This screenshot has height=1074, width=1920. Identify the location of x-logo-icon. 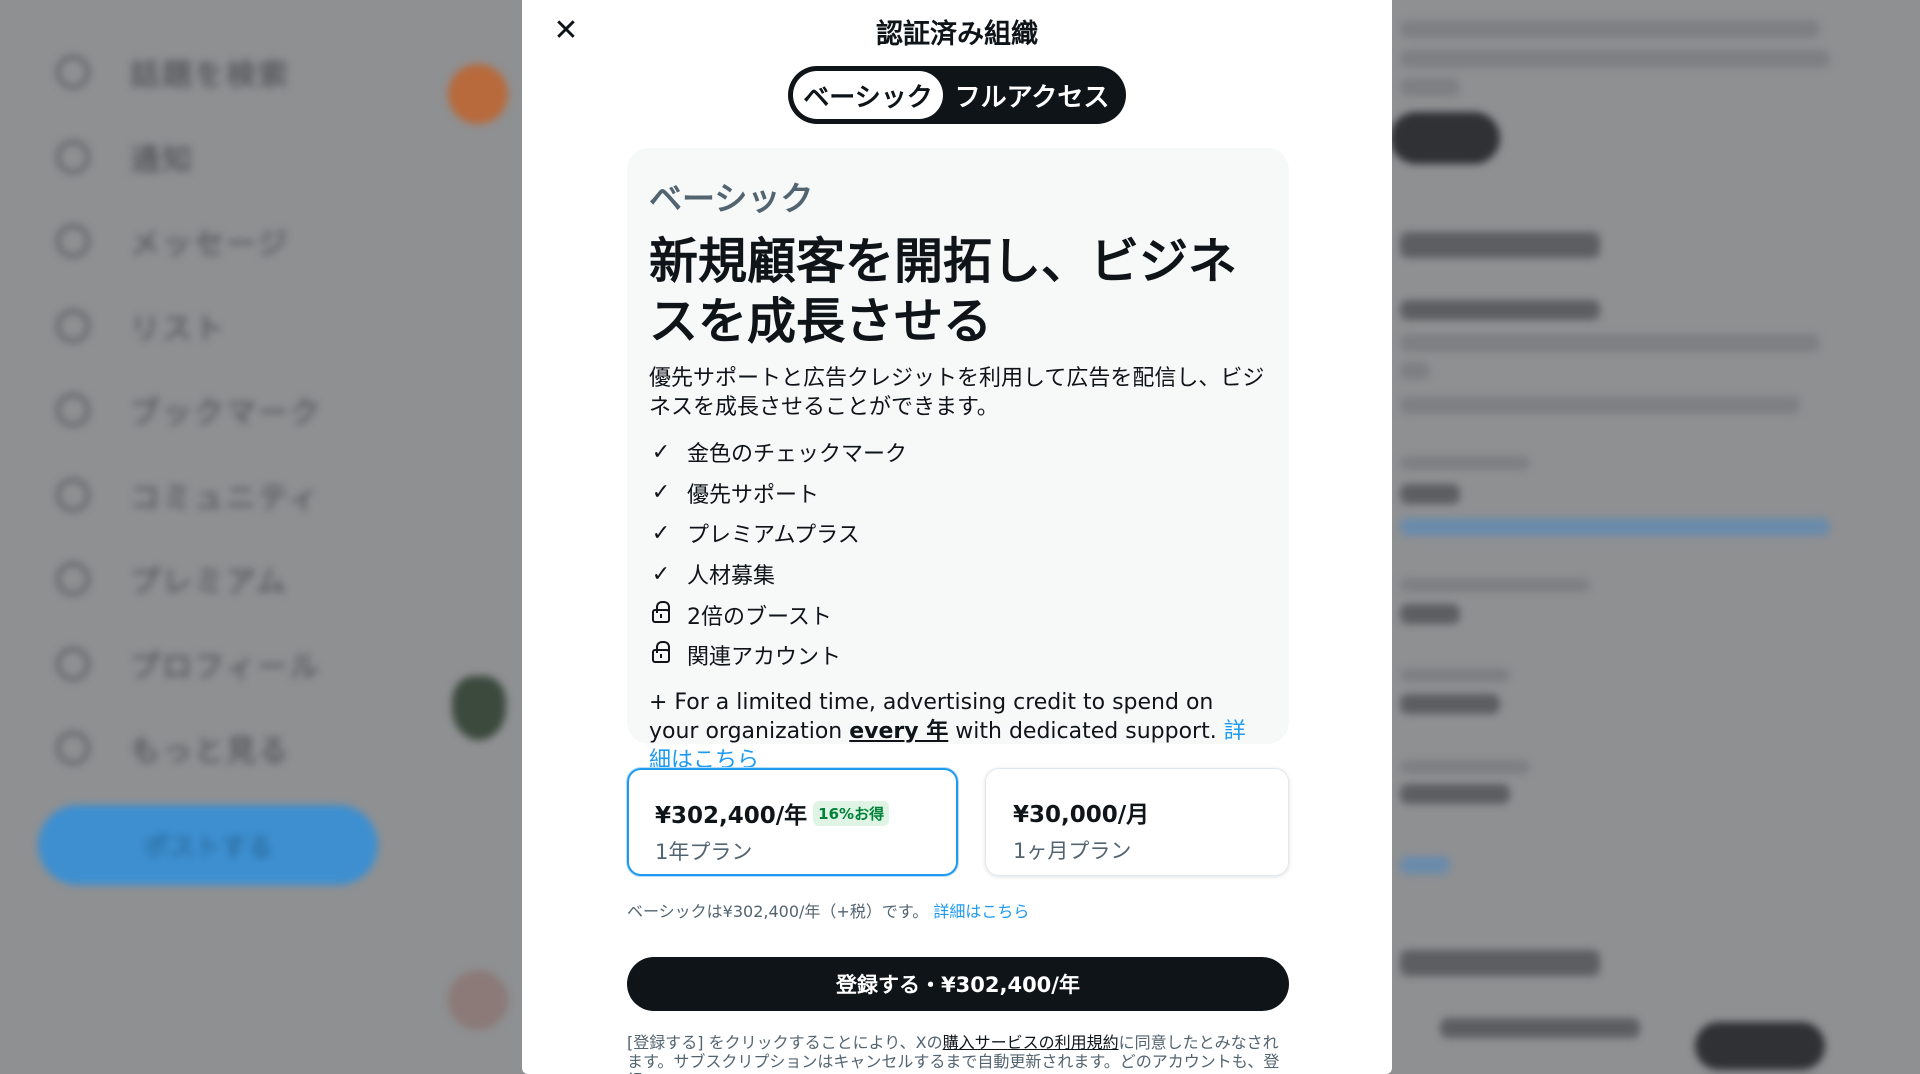
(73, 579).